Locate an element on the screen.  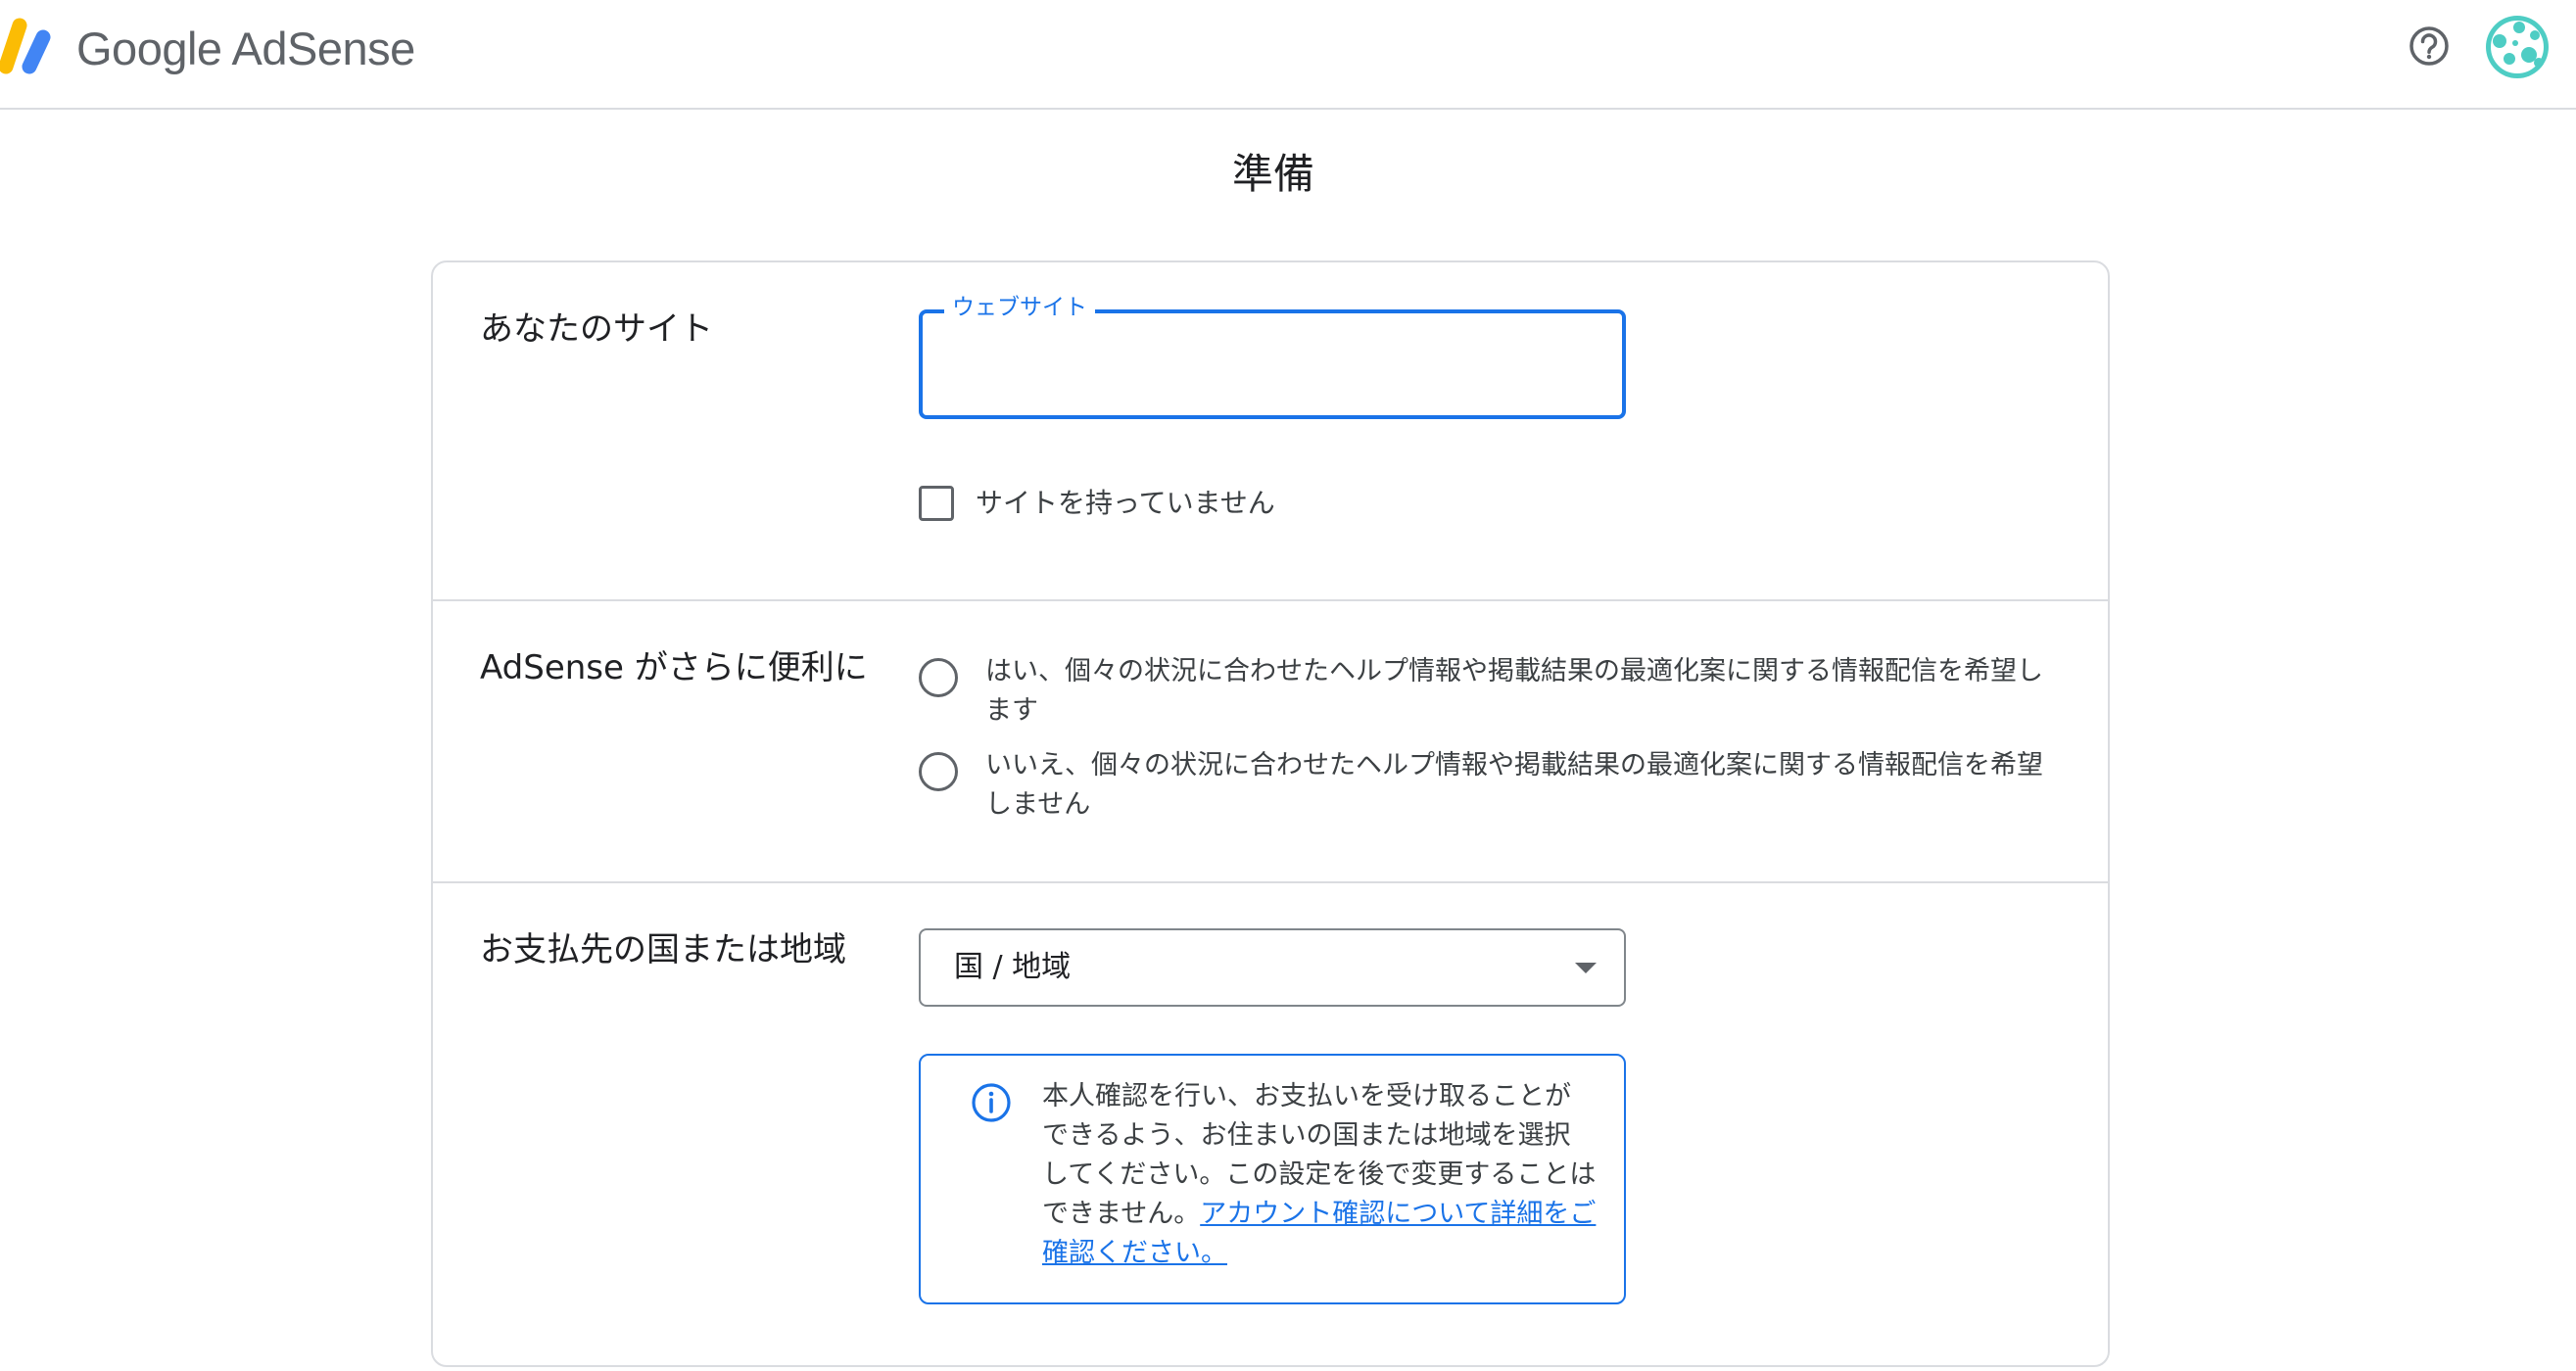
website-field: ウェブサイト is located at coordinates (1272, 354).